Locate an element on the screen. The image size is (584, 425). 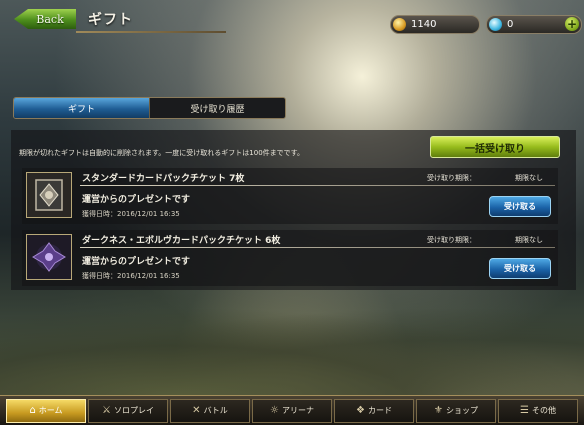
nav-shop-label: ショップ is located at coordinates (461, 410).